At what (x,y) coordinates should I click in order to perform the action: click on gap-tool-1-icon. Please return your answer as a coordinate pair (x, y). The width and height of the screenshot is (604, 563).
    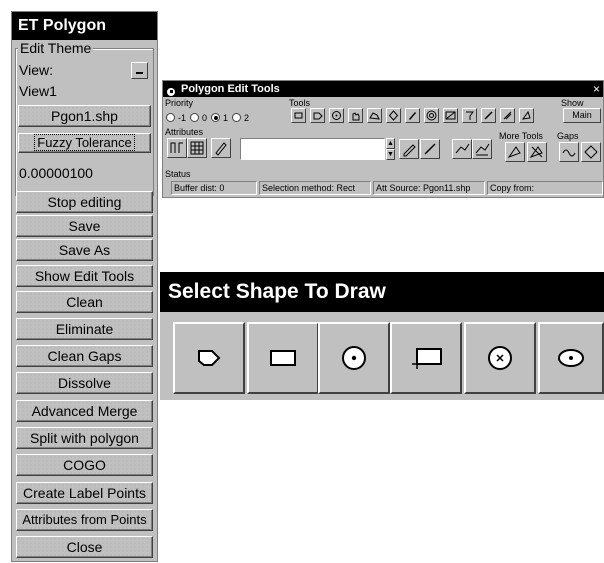
    Looking at the image, I should click on (569, 152).